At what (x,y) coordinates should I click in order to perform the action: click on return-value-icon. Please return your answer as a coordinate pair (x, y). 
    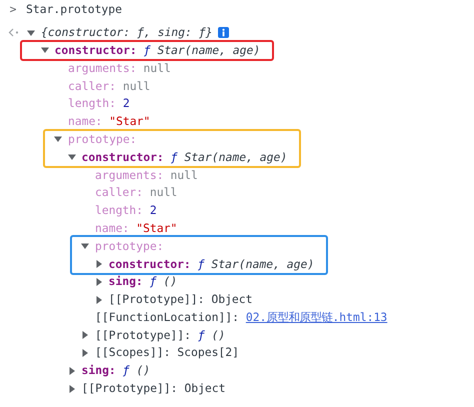
    Looking at the image, I should click on (13, 33).